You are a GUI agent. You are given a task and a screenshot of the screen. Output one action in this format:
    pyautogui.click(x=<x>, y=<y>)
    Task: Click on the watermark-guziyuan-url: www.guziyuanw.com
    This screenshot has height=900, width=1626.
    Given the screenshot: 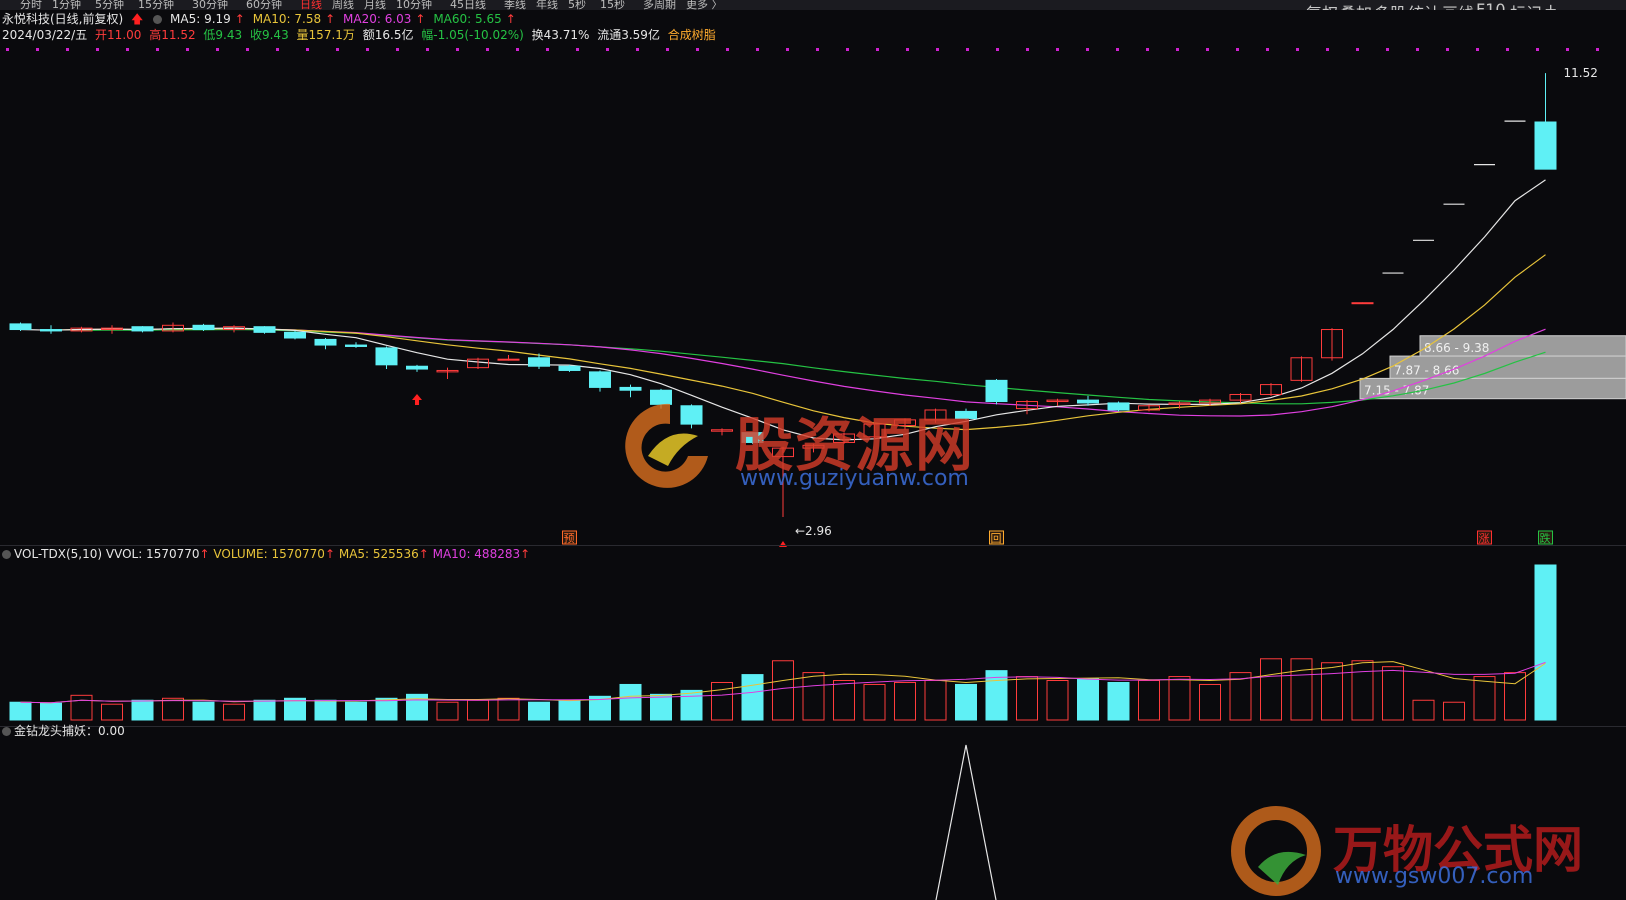 What is the action you would take?
    pyautogui.click(x=854, y=478)
    